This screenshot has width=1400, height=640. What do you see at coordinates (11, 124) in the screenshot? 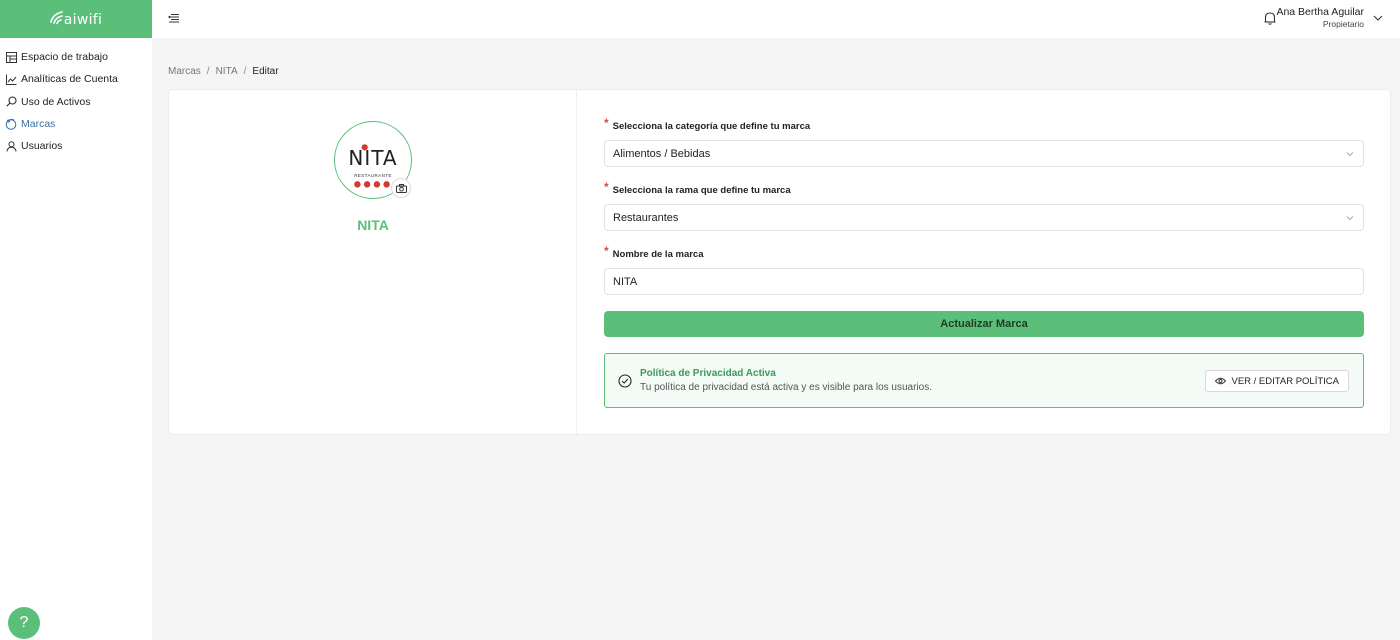
I see `brand-icon` at bounding box center [11, 124].